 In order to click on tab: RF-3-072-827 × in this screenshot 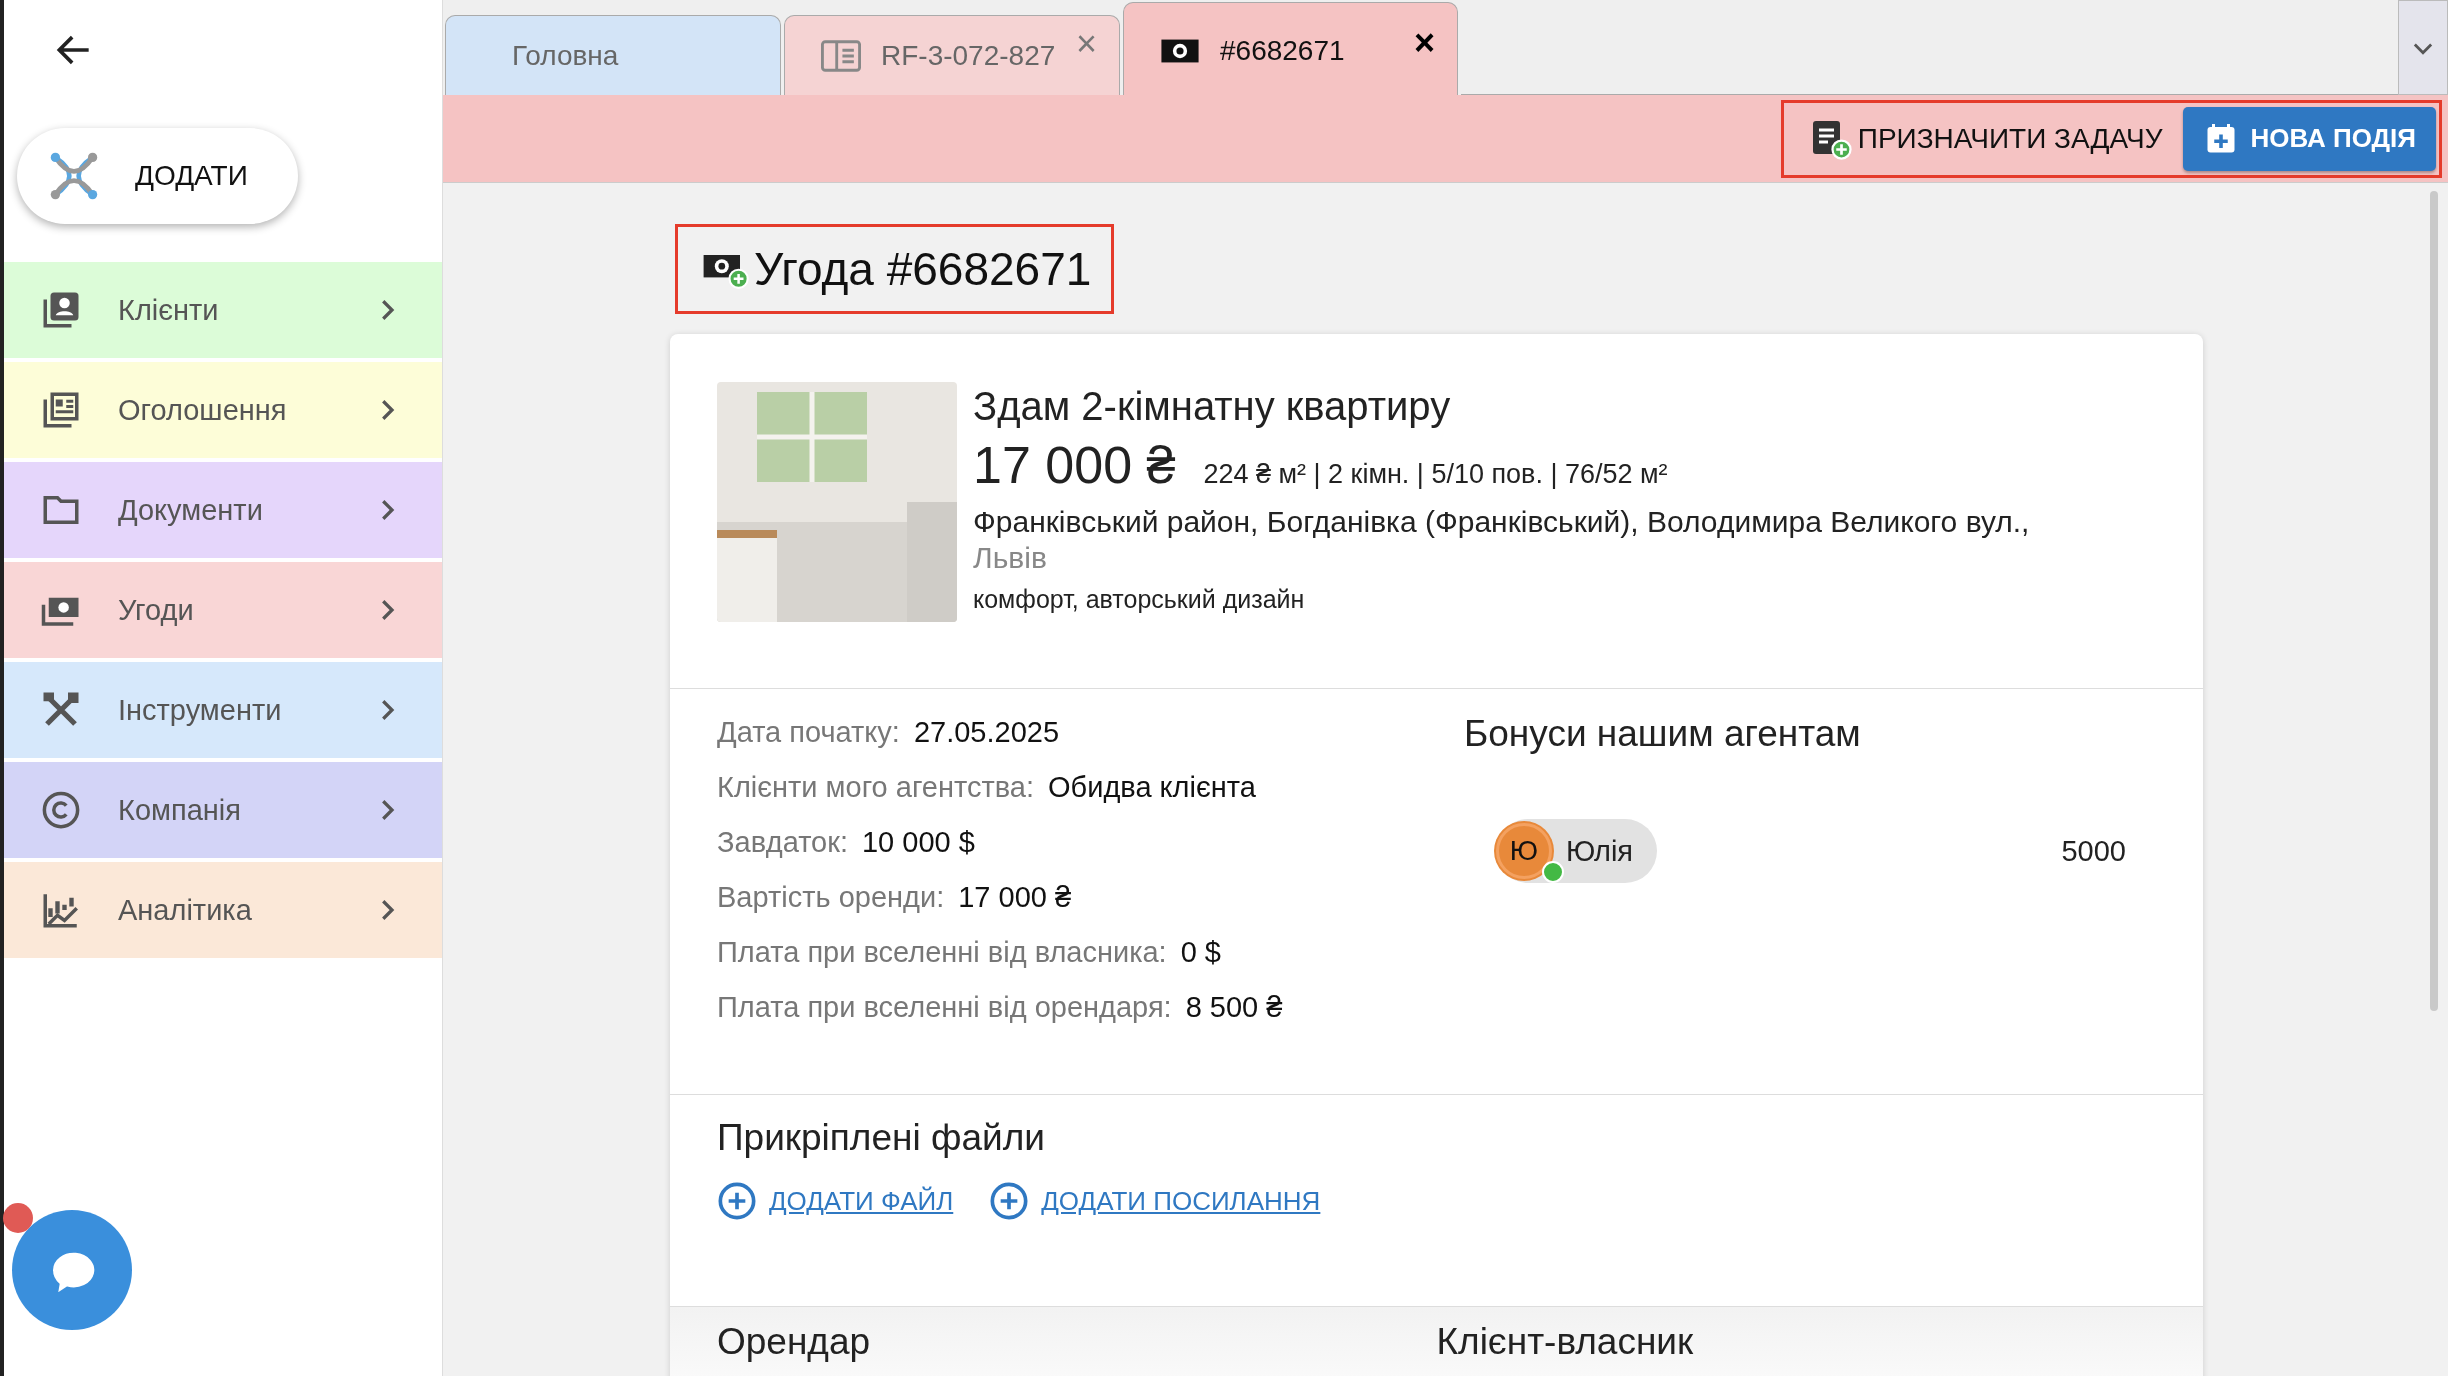, I will do `click(952, 55)`.